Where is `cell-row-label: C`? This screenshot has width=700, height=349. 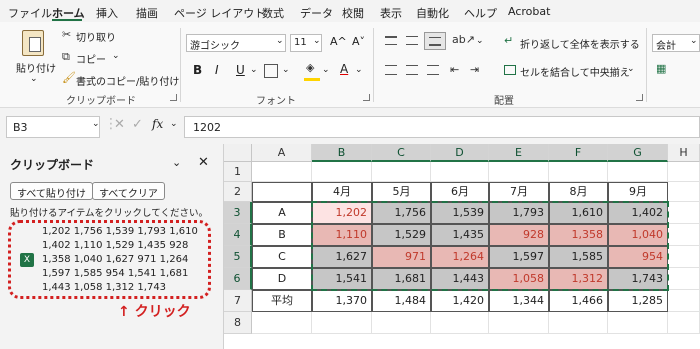
cell-row-label: C is located at coordinates (282, 257).